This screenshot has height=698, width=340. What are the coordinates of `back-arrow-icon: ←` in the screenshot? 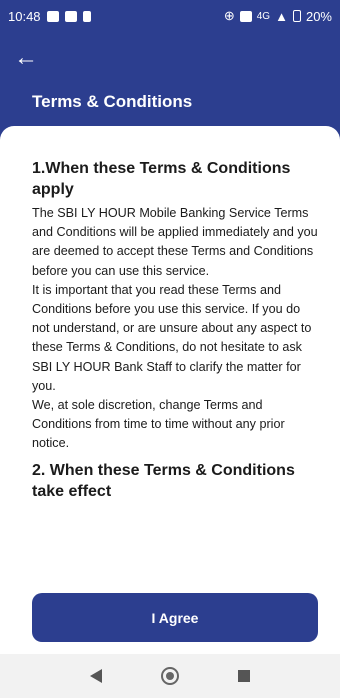 It's located at (26, 58).